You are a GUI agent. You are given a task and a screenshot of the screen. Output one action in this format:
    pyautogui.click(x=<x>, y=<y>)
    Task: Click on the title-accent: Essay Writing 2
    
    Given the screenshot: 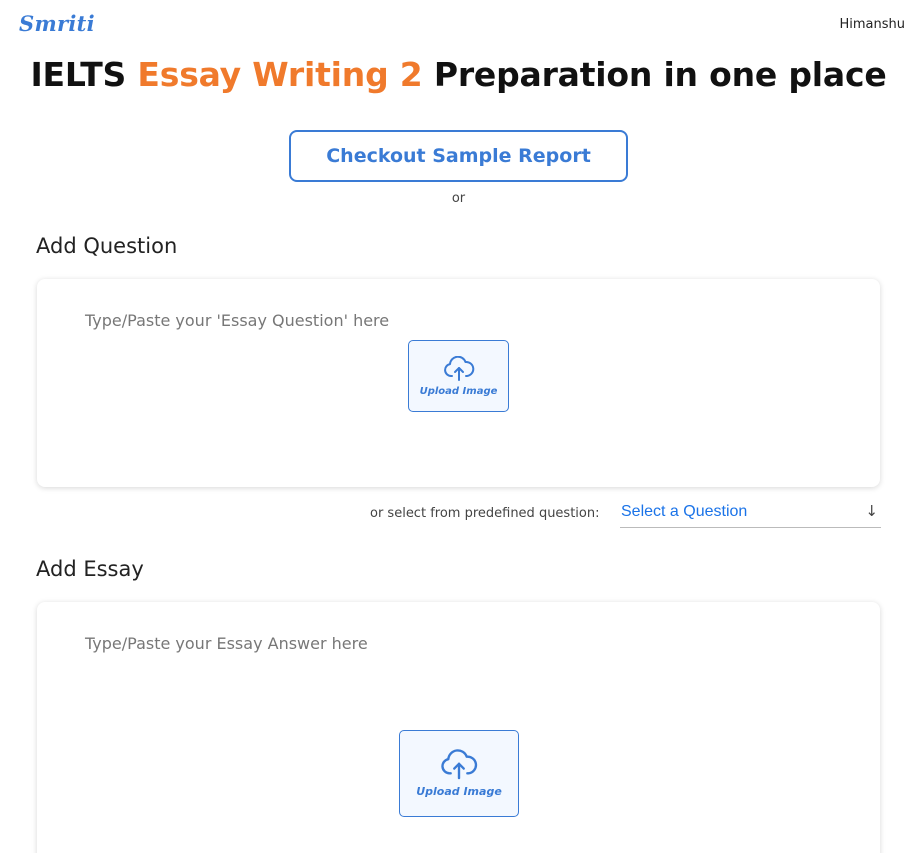 What is the action you would take?
    pyautogui.click(x=280, y=74)
    